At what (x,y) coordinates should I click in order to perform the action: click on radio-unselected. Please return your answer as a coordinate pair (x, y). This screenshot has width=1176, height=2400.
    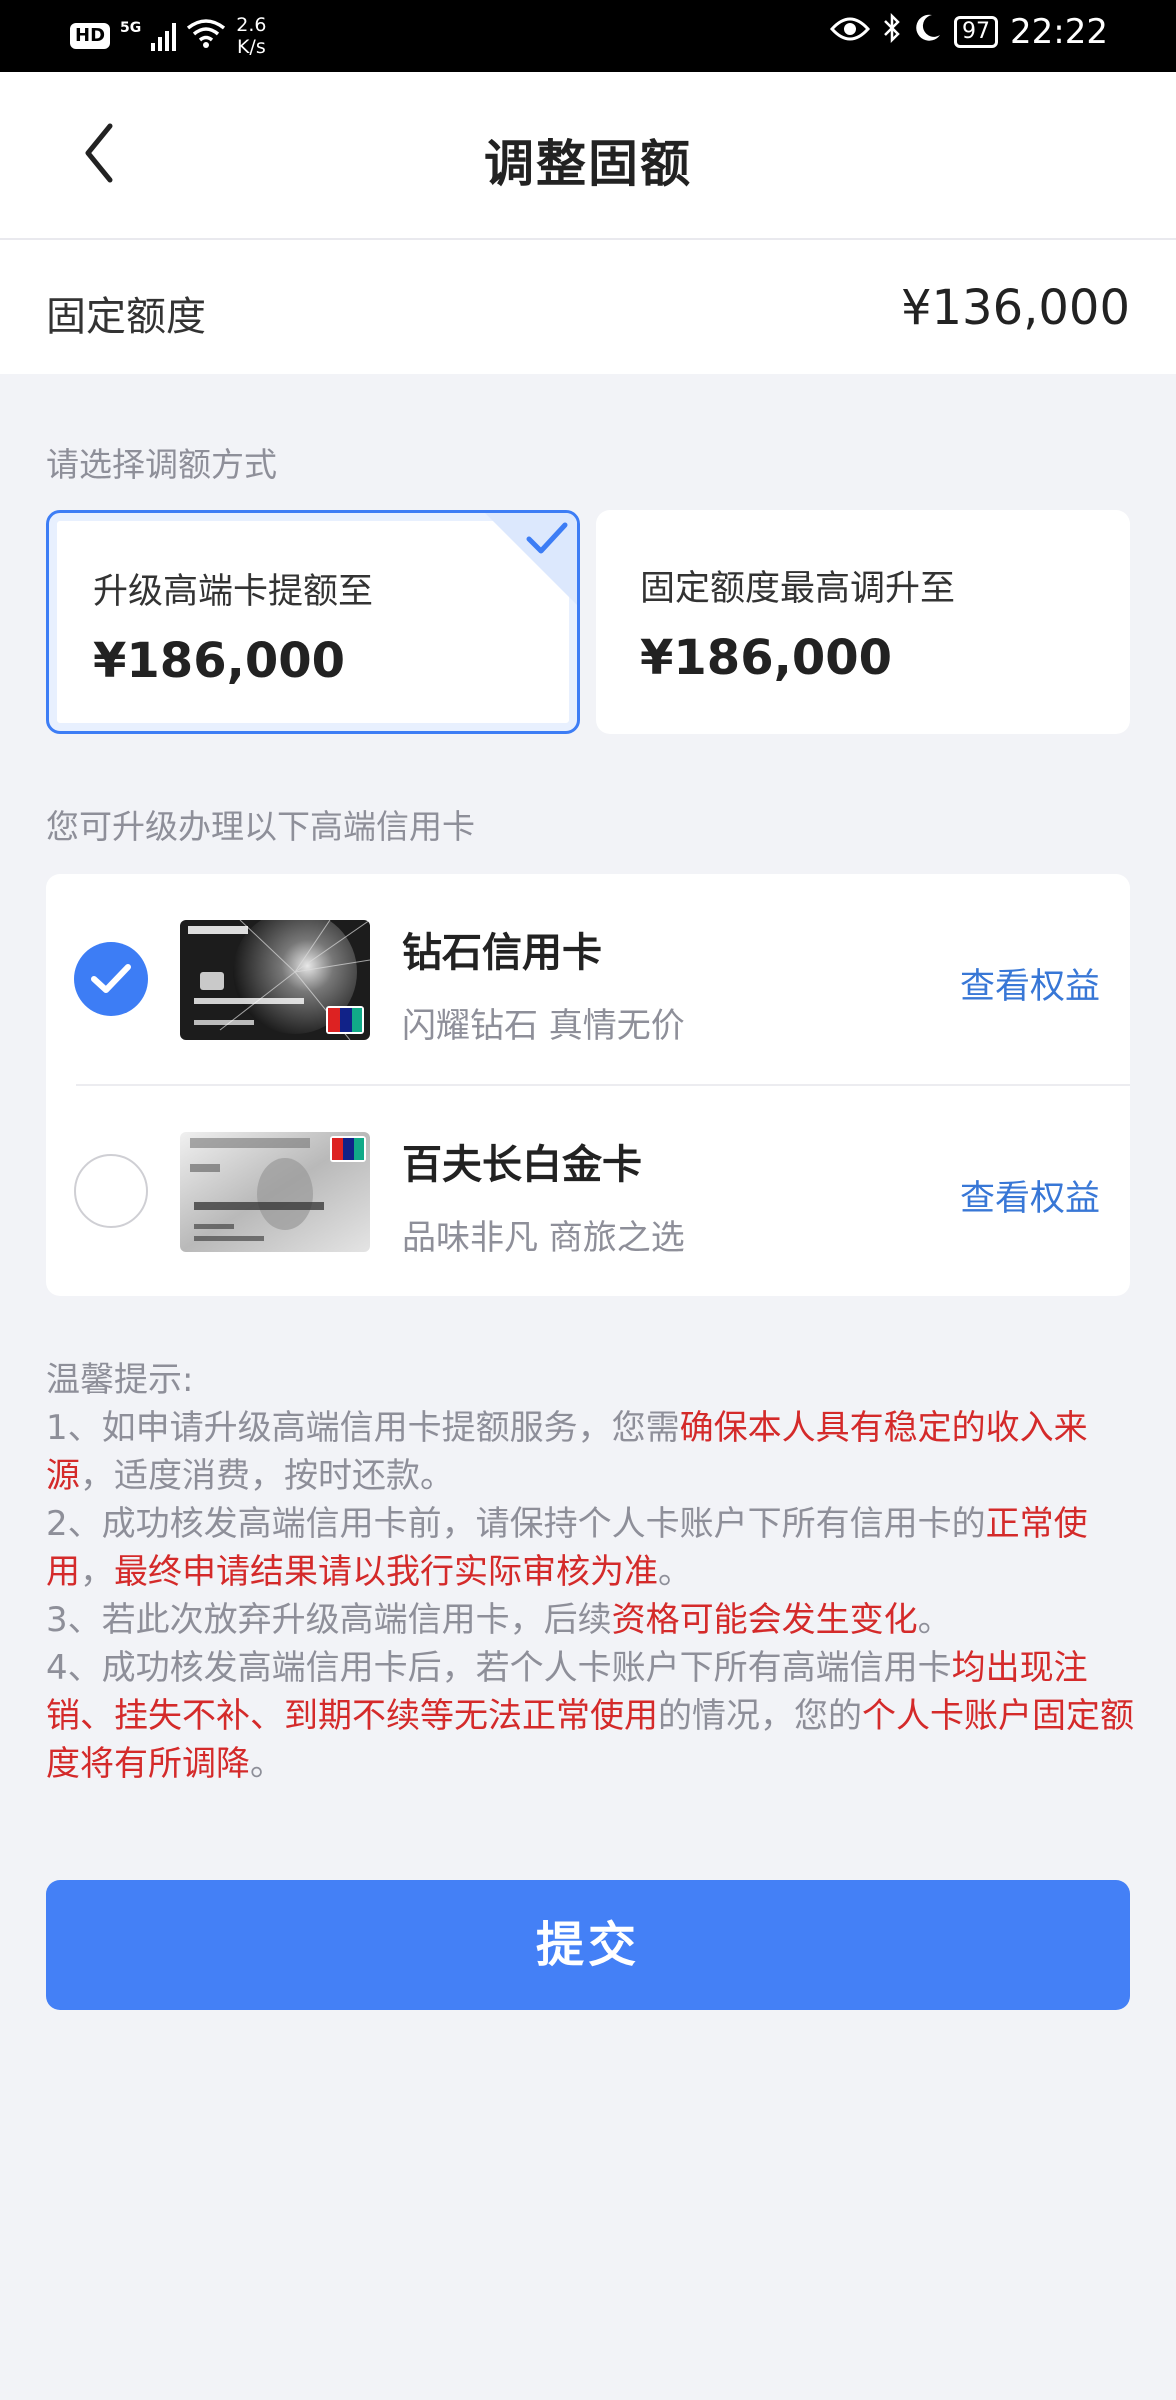
    Looking at the image, I should click on (111, 1191).